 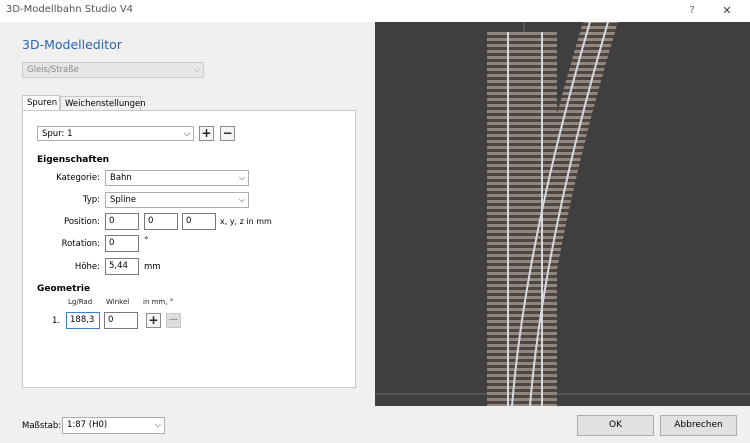 I want to click on add-track-button: +, so click(x=206, y=133).